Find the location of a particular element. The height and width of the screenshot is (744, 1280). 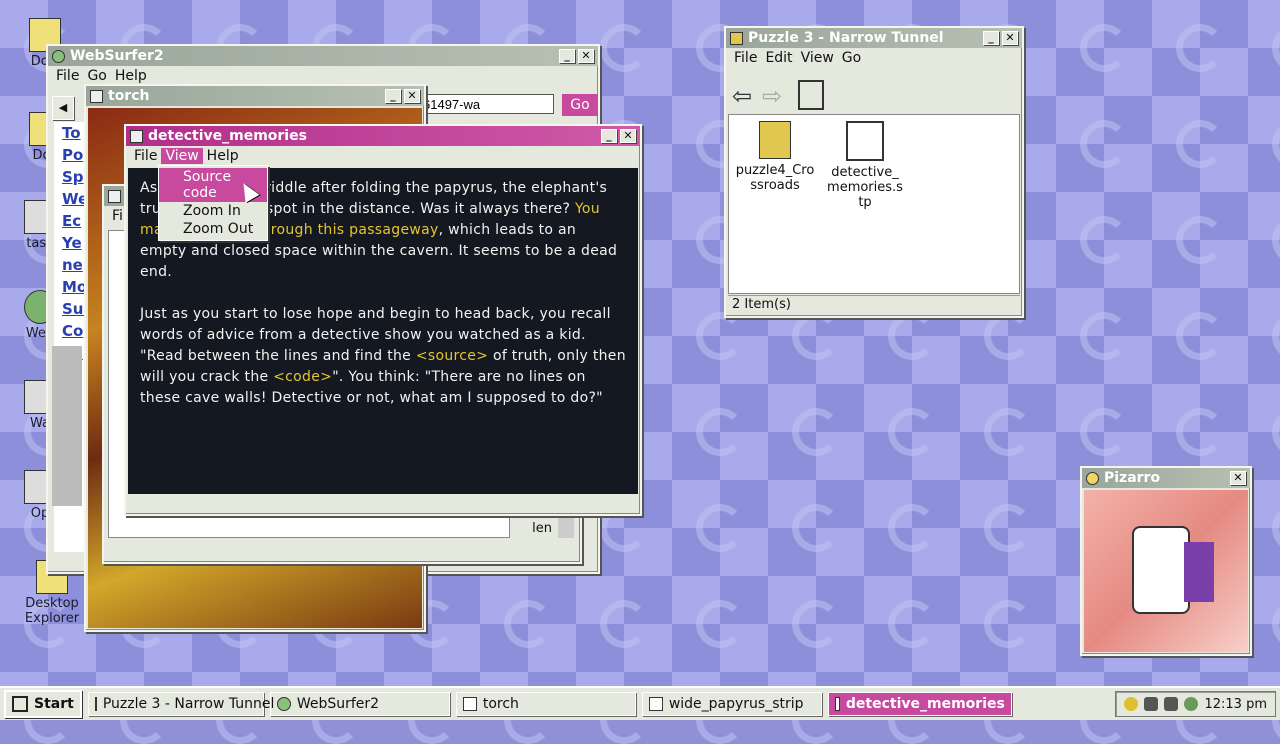

volume-icon is located at coordinates (1171, 704).